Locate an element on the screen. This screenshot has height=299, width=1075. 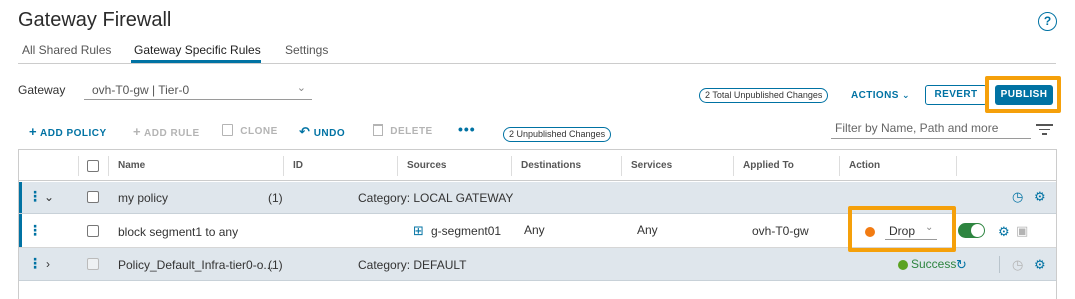
refresh-icon: ↻ is located at coordinates (961, 265).